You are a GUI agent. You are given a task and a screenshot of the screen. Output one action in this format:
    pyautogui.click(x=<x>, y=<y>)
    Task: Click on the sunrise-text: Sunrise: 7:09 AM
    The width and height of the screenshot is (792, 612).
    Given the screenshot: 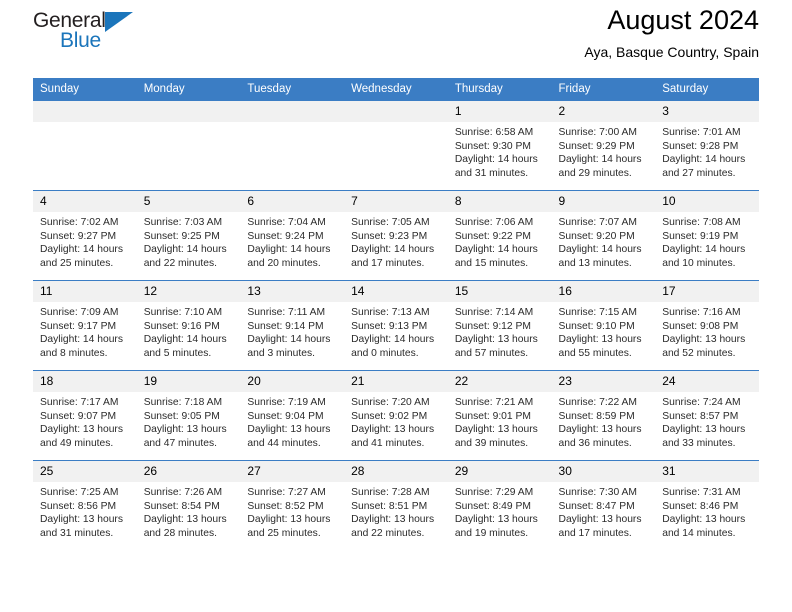 What is the action you would take?
    pyautogui.click(x=79, y=312)
    